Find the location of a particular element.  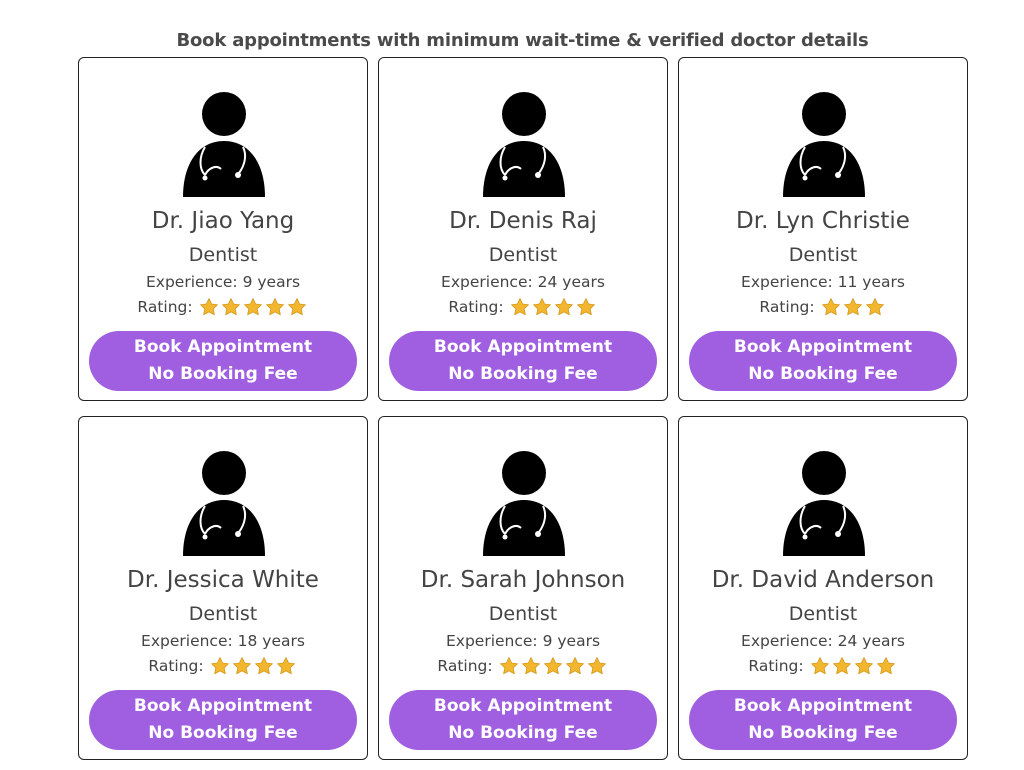

doctor-name: Dr. Denis Raj is located at coordinates (523, 221).